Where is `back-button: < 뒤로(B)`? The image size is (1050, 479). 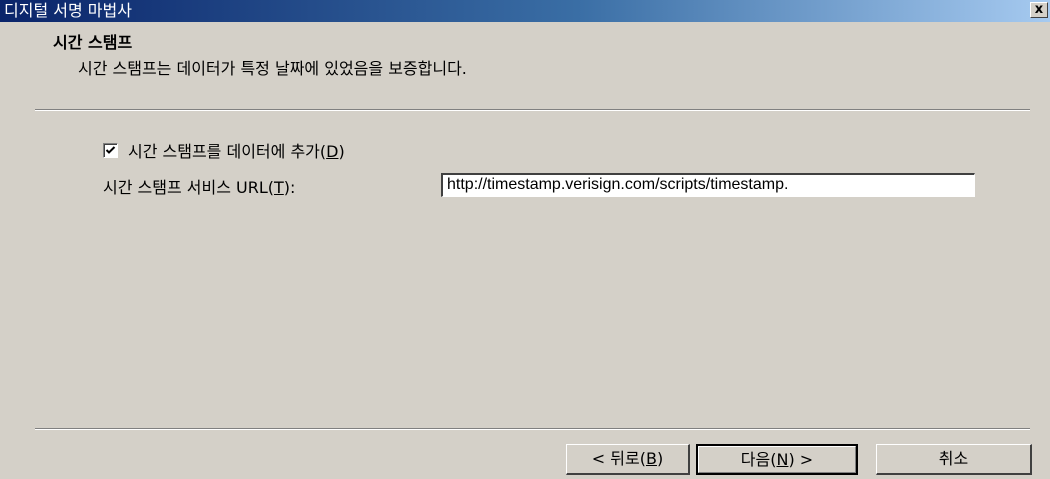 back-button: < 뒤로(B) is located at coordinates (628, 459).